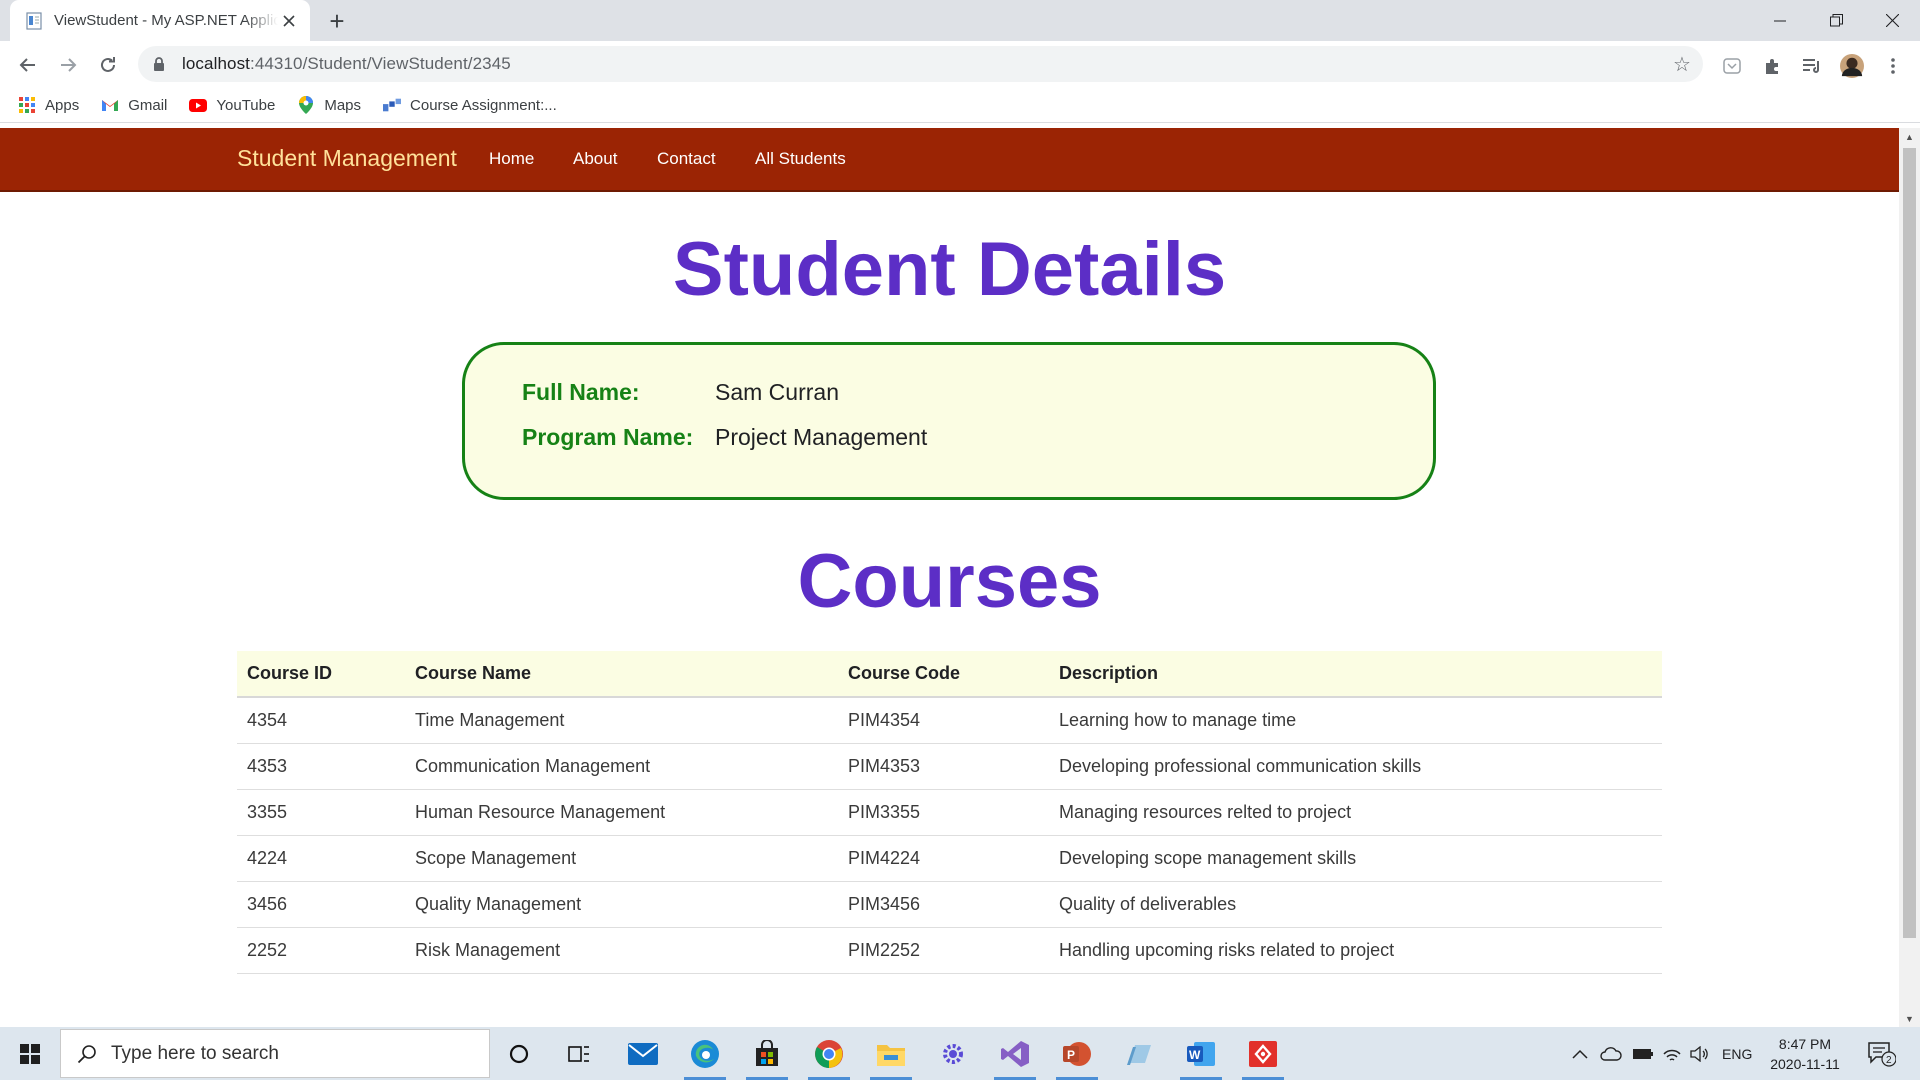  What do you see at coordinates (960, 20) in the screenshot?
I see `tab-strip: ViewStudent - My ASP.NET Application +` at bounding box center [960, 20].